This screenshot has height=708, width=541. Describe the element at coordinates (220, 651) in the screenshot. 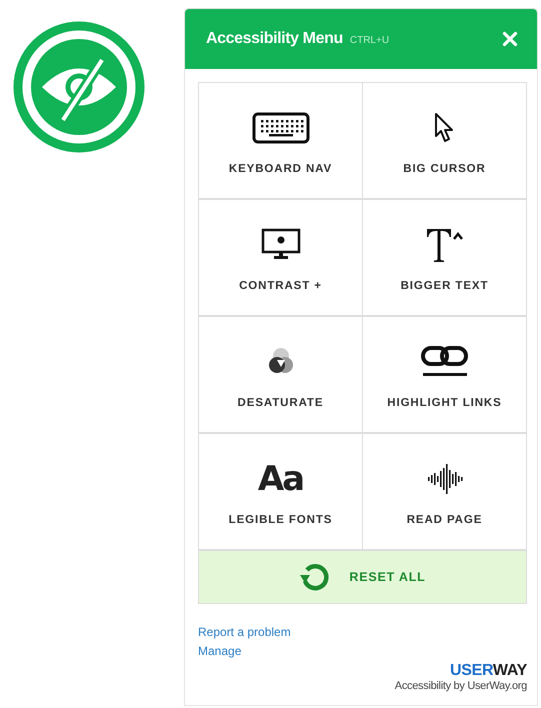

I see `footer-link: Manage` at that location.